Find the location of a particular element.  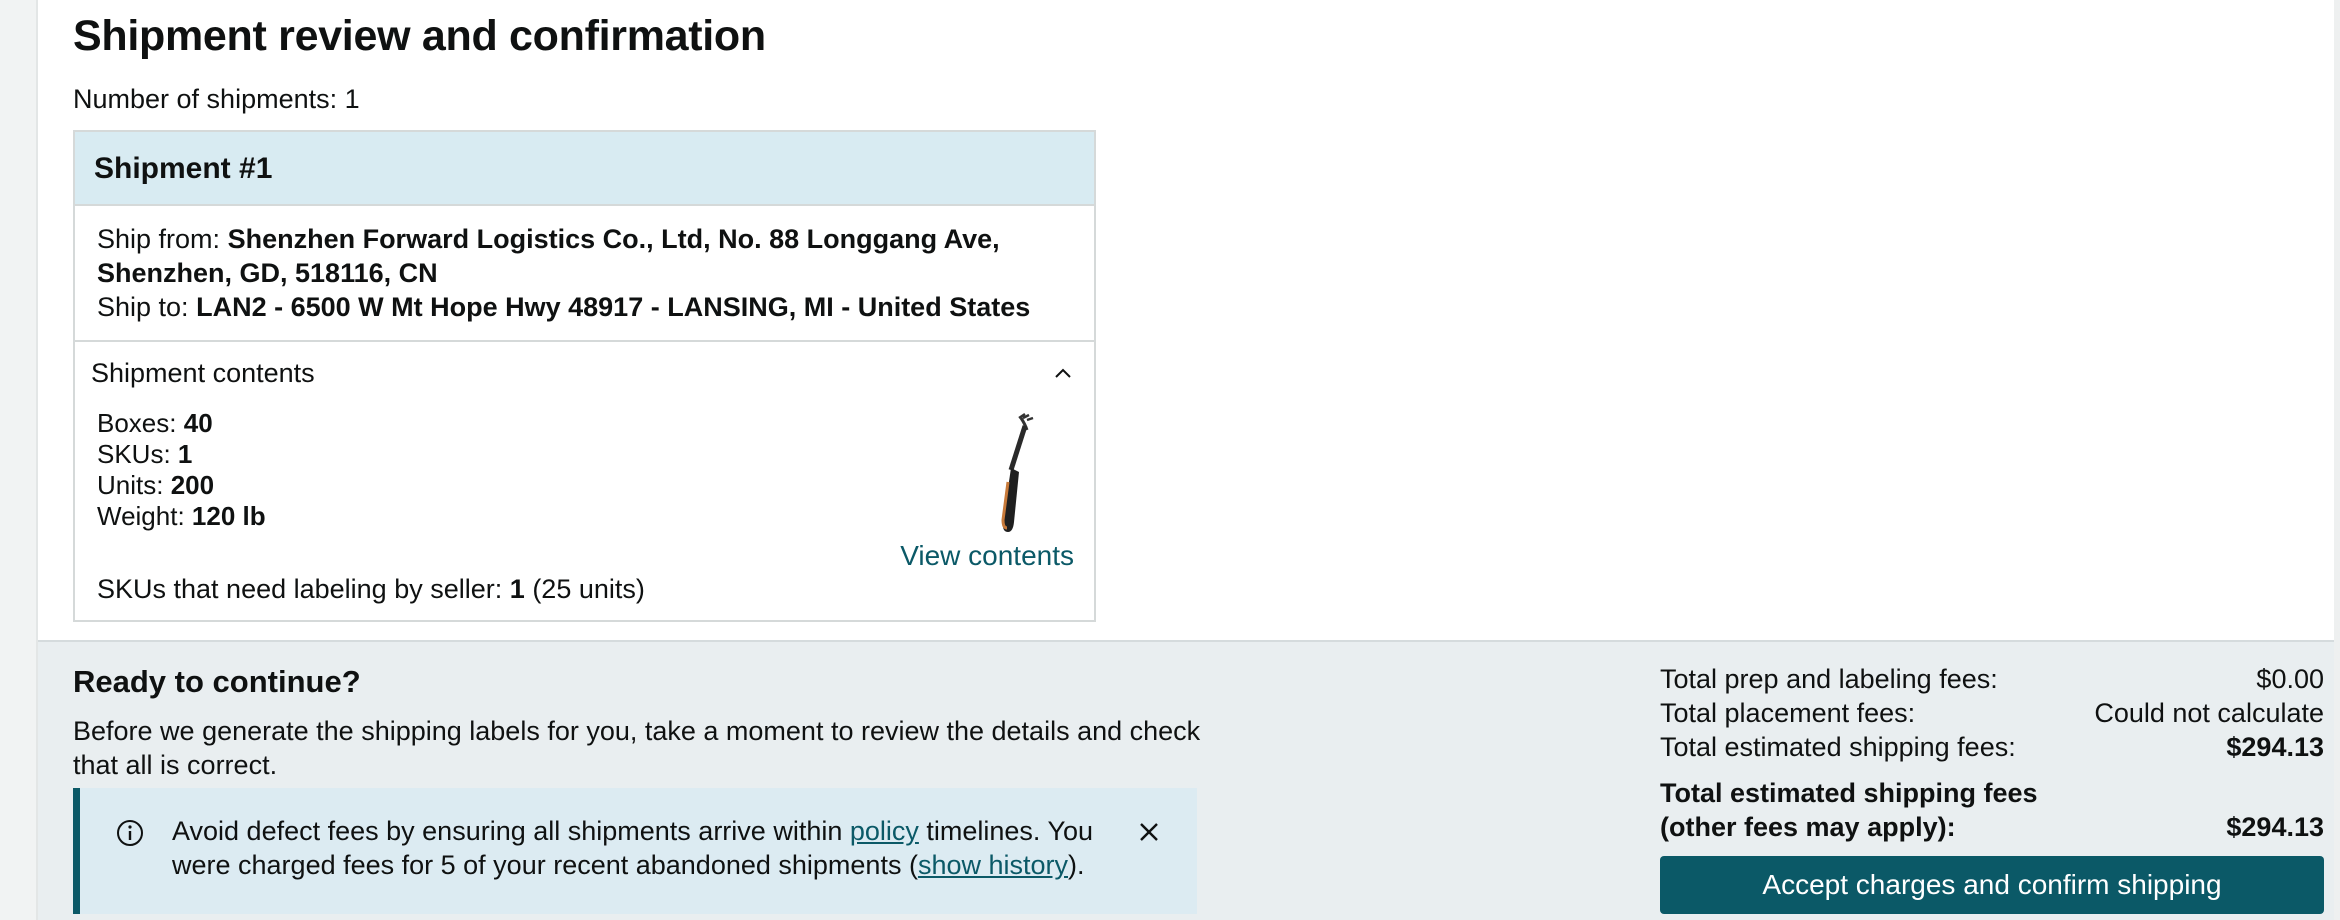

shipping-fee-value: $294.13 is located at coordinates (2275, 747).